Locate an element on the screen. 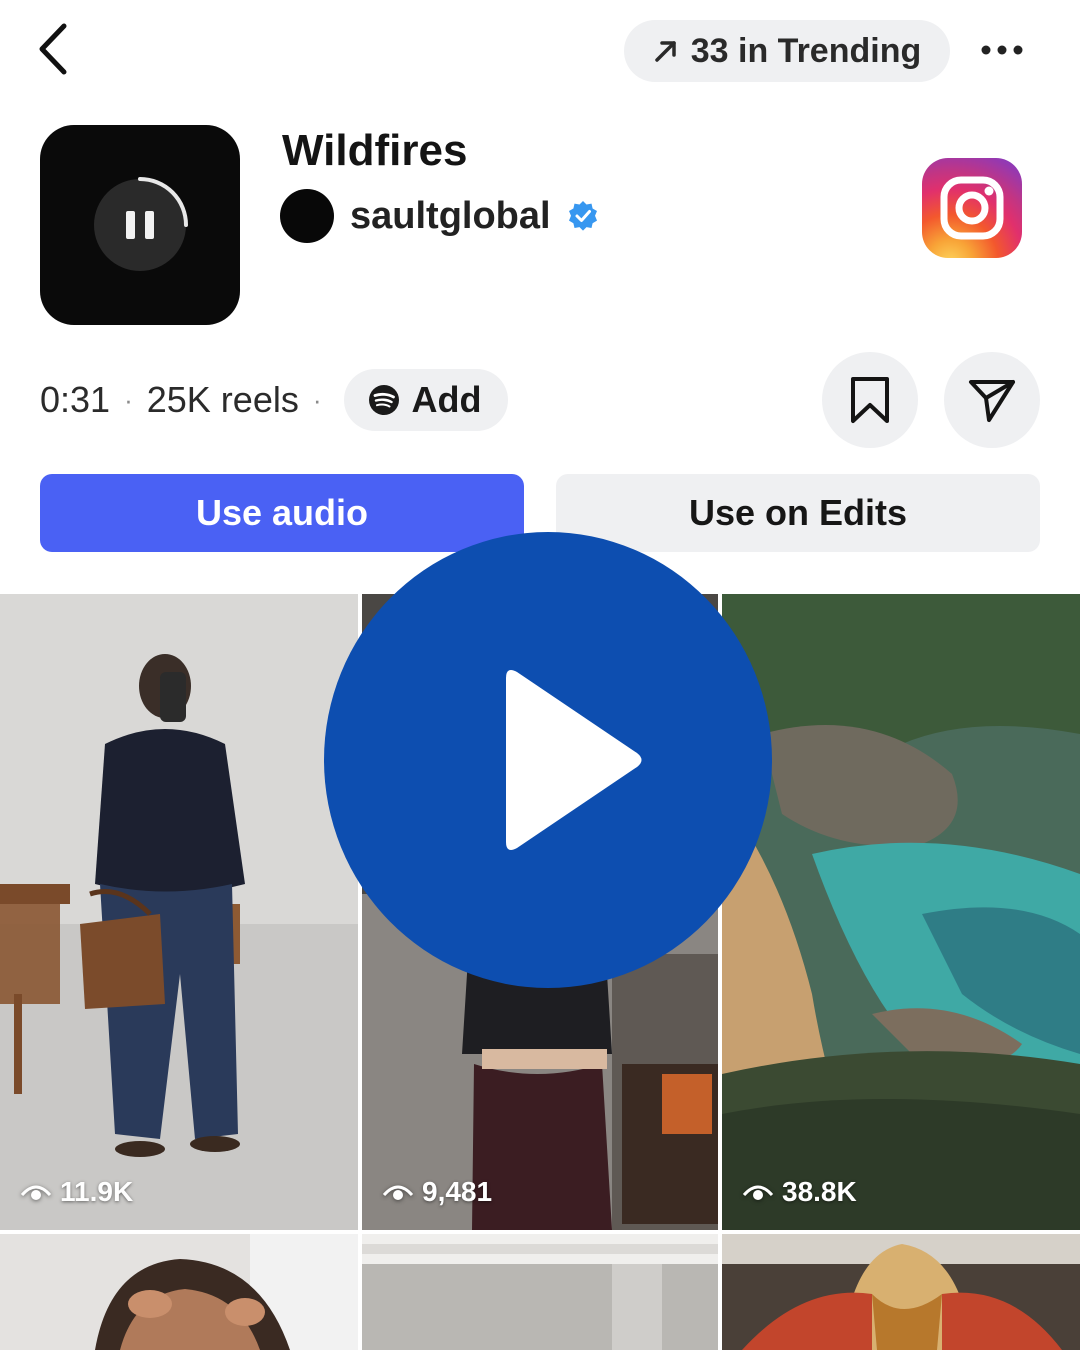 The image size is (1080, 1350). more-horizontal-icon is located at coordinates (1002, 50).